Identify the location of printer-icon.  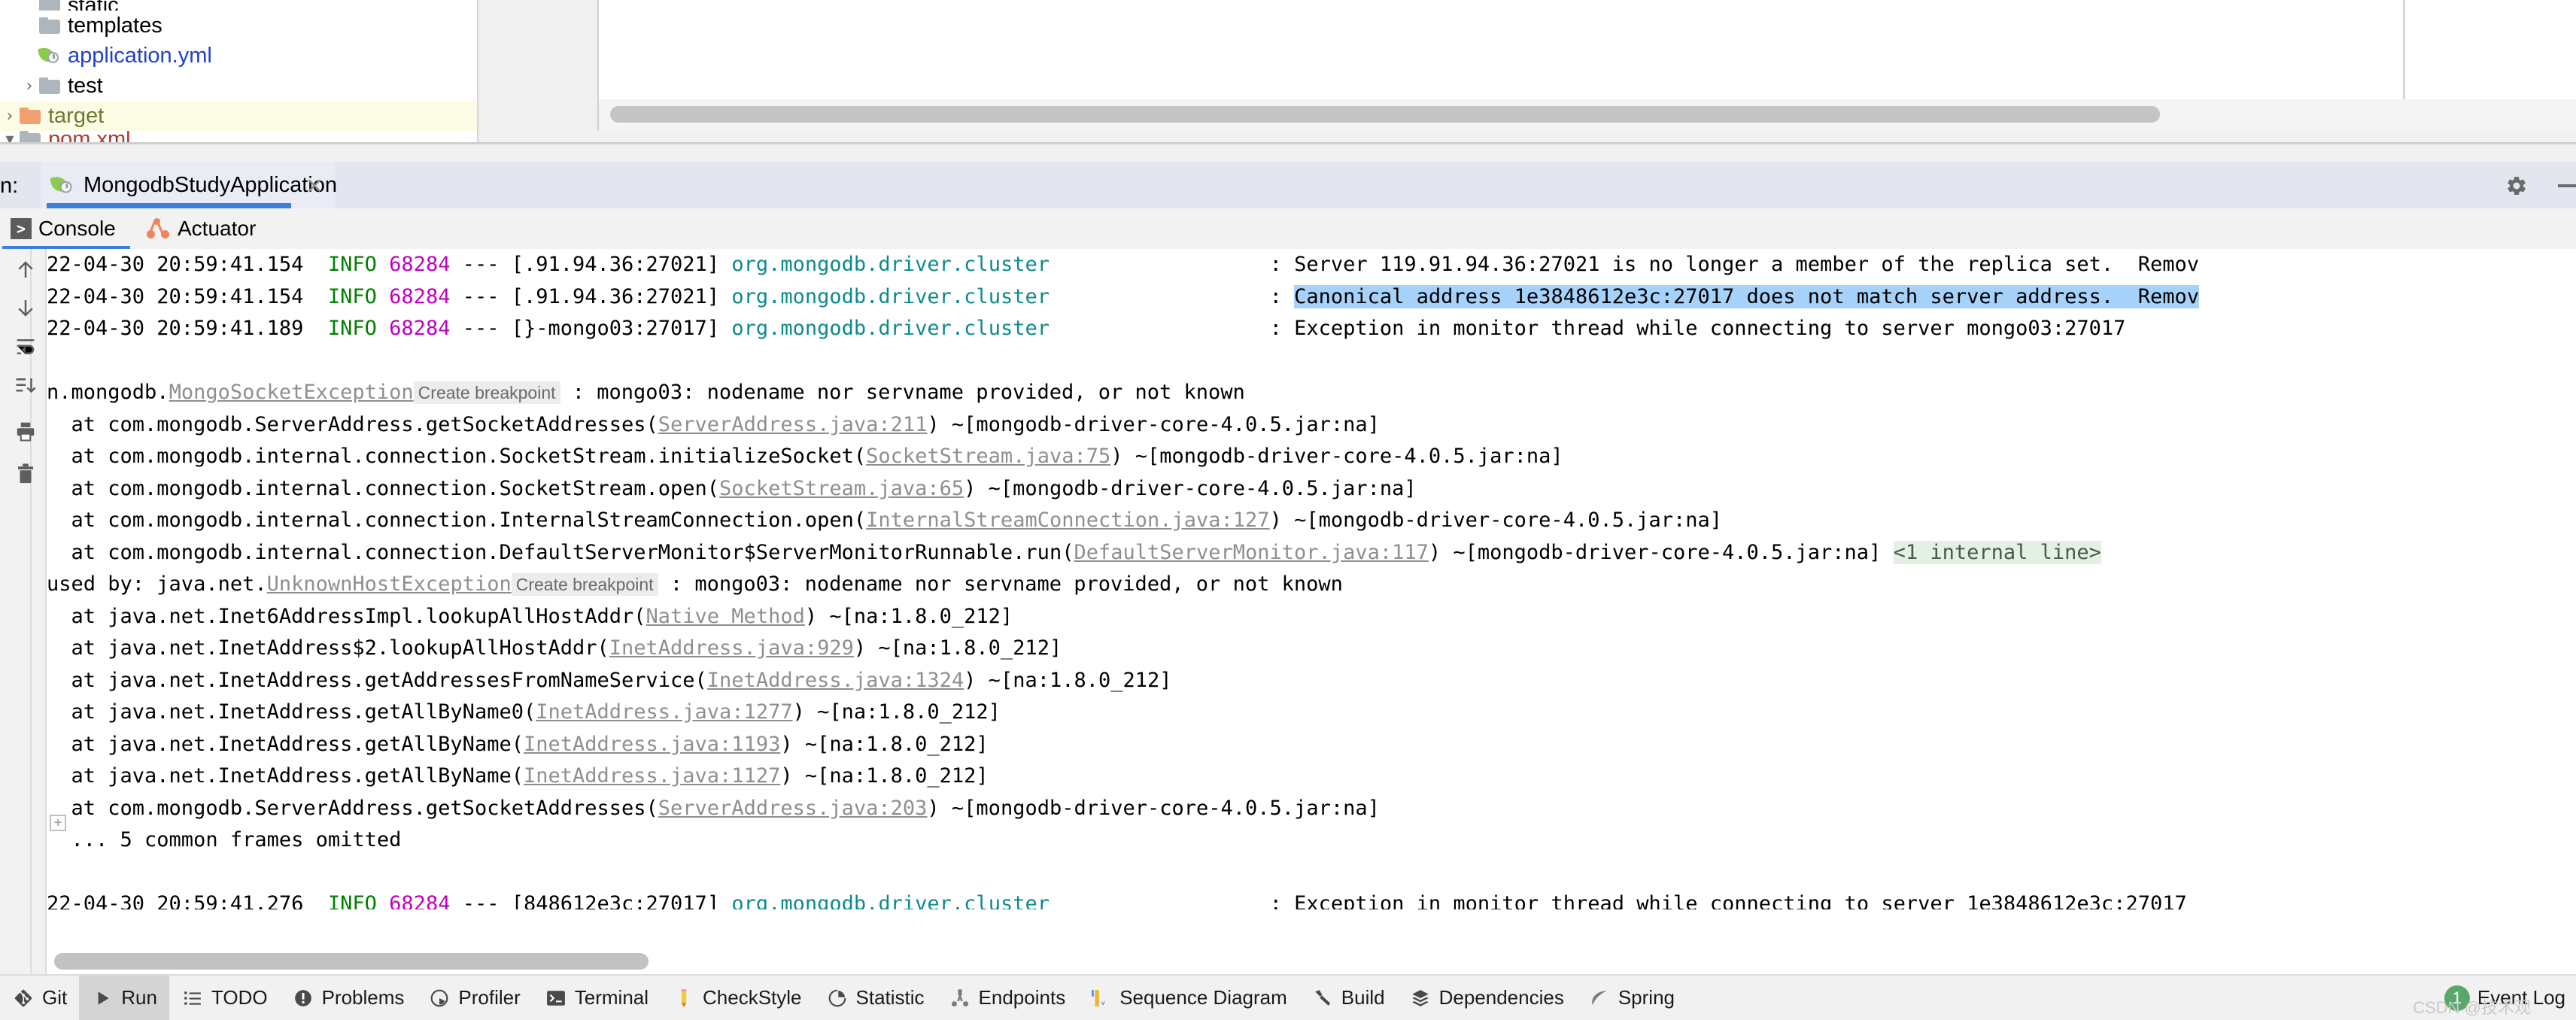
(26, 431).